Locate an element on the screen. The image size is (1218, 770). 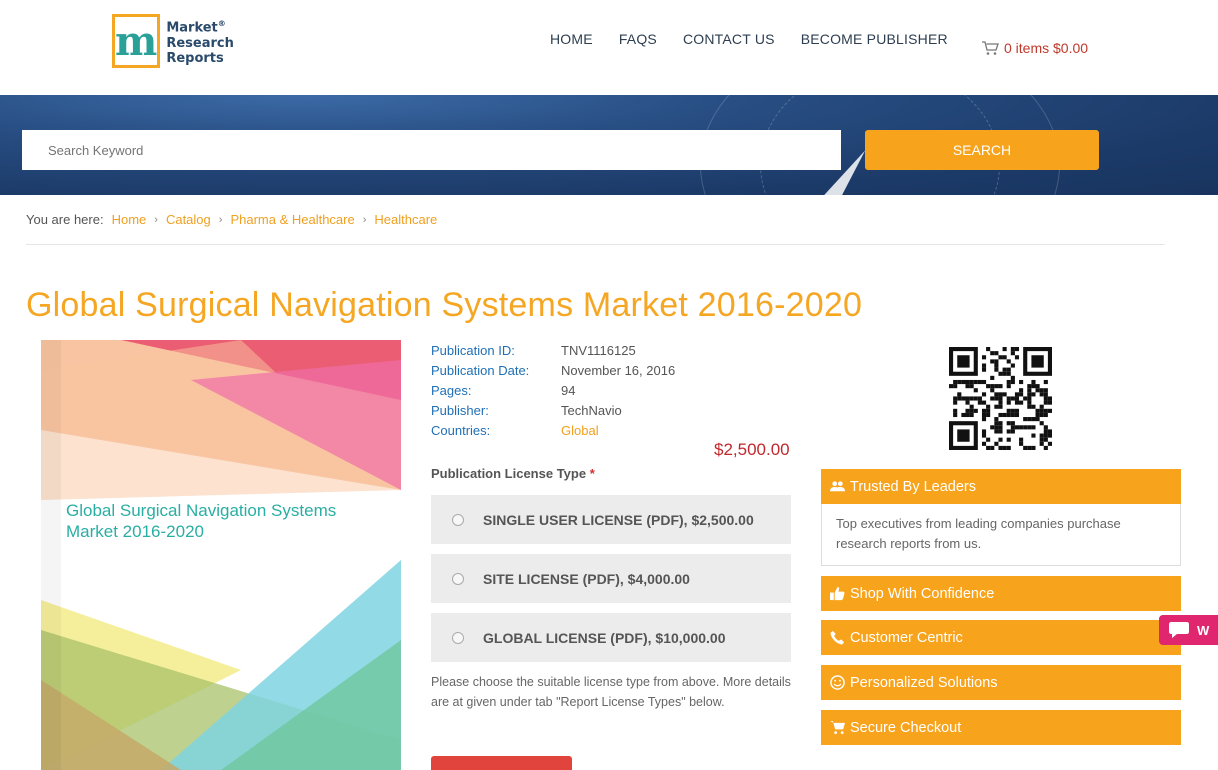
detail-label: Countries: is located at coordinates (461, 430).